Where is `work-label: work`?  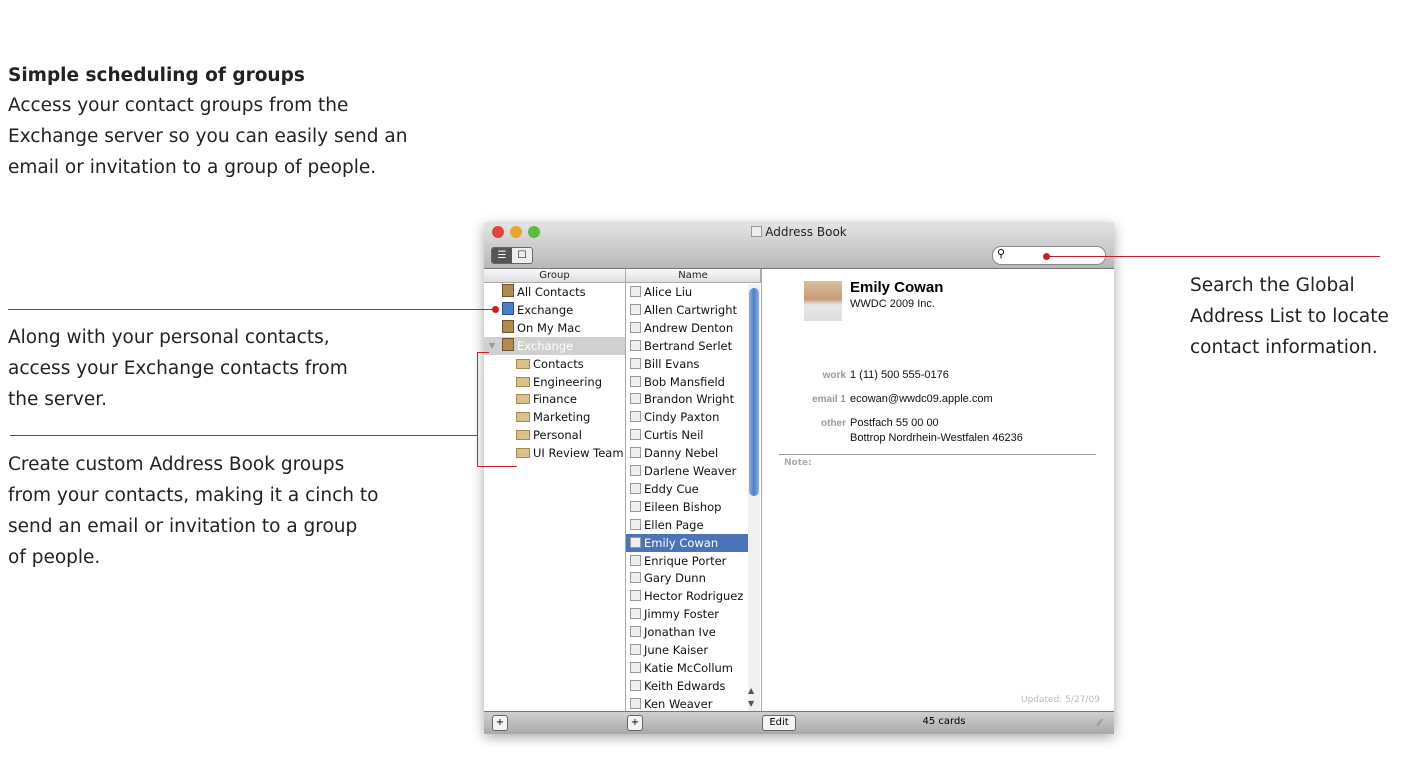
work-label: work is located at coordinates (834, 375).